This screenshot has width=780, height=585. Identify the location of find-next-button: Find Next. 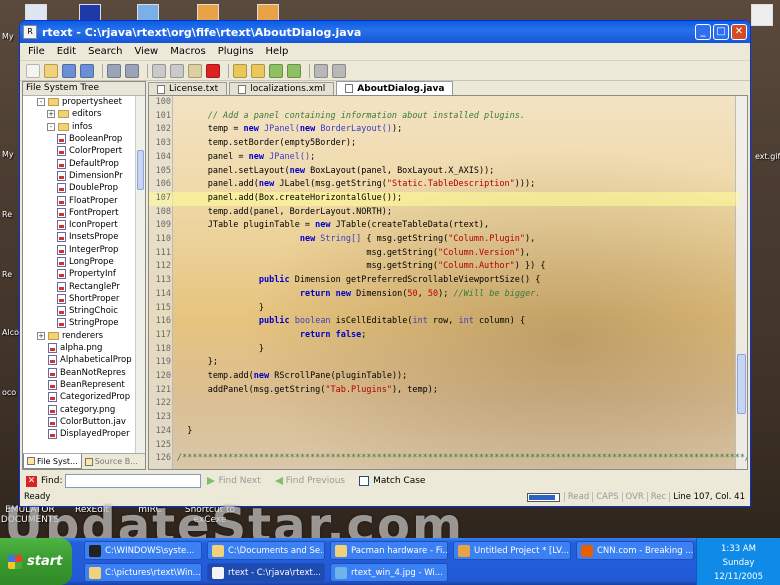
(234, 481).